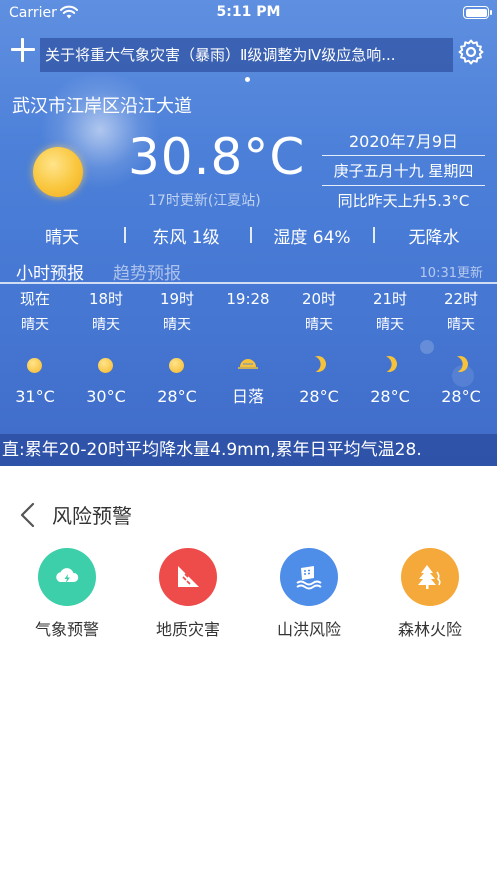 The height and width of the screenshot is (883, 497). Describe the element at coordinates (188, 577) in the screenshot. I see `landslide-icon` at that location.